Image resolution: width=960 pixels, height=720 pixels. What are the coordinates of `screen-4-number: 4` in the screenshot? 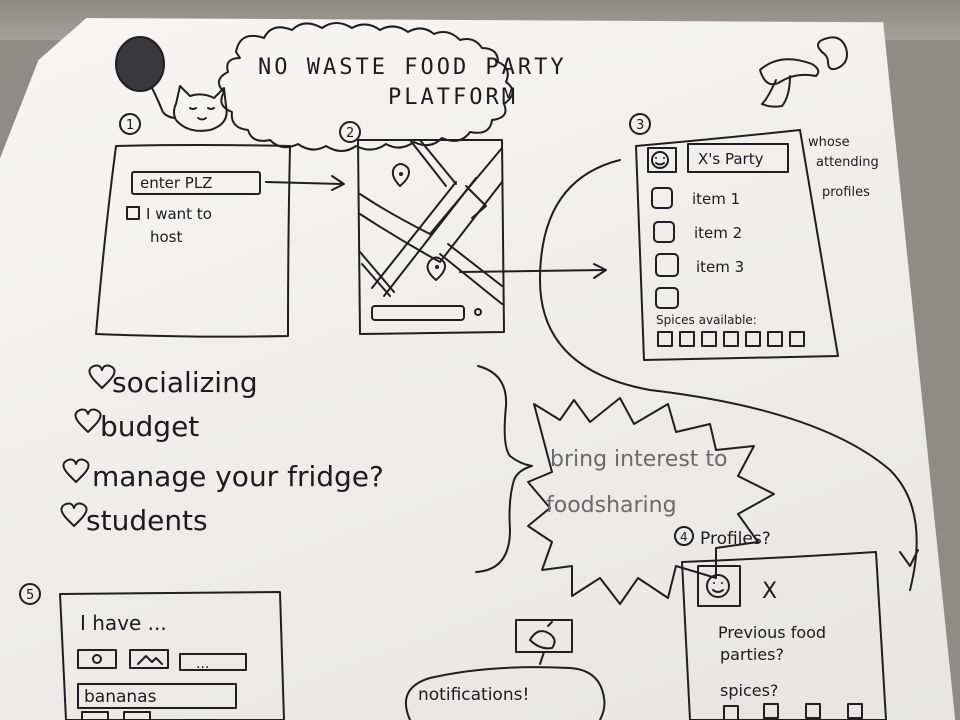 It's located at (684, 537).